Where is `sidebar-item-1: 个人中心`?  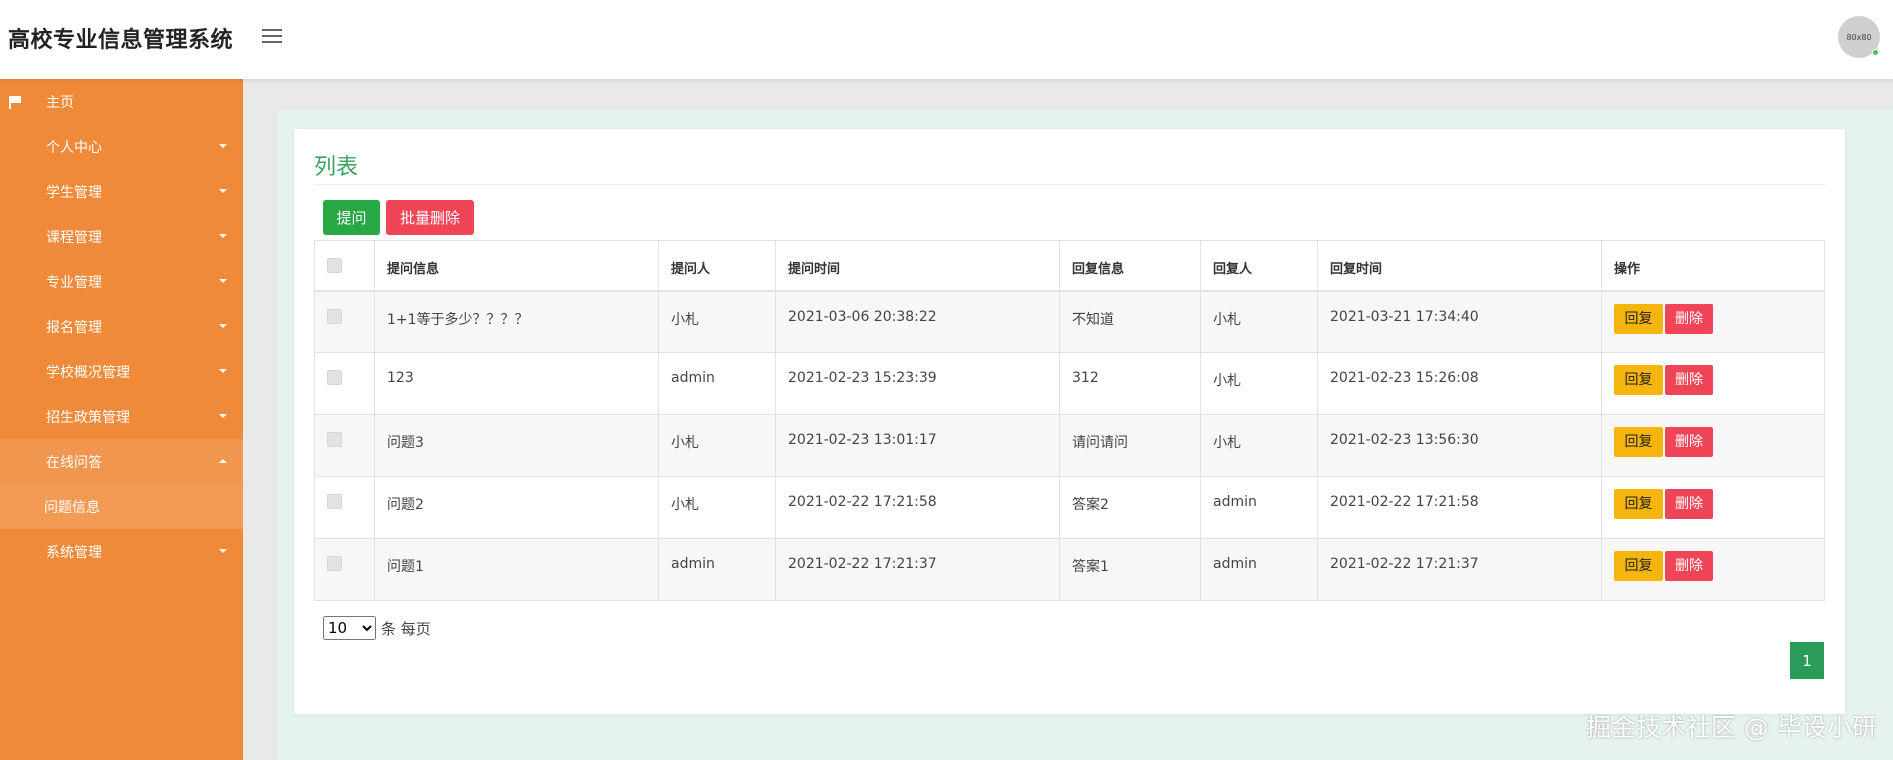
sidebar-item-1: 个人中心 is located at coordinates (121, 146).